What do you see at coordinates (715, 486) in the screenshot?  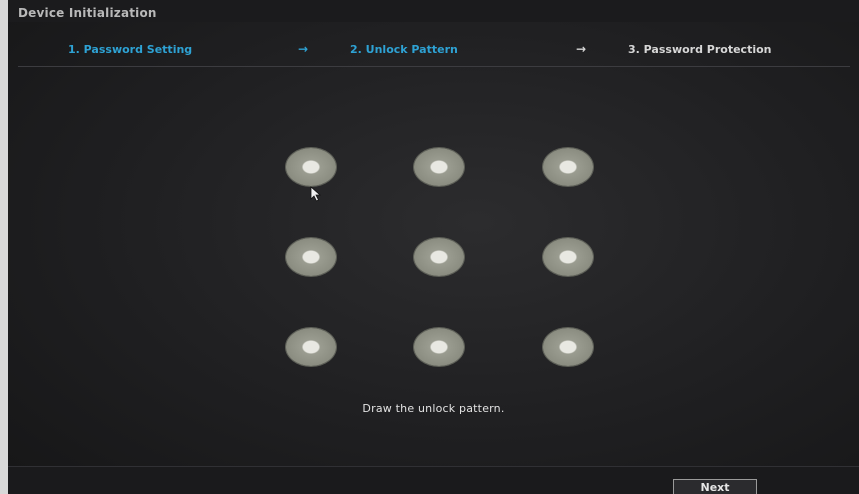 I see `next-button: Next` at bounding box center [715, 486].